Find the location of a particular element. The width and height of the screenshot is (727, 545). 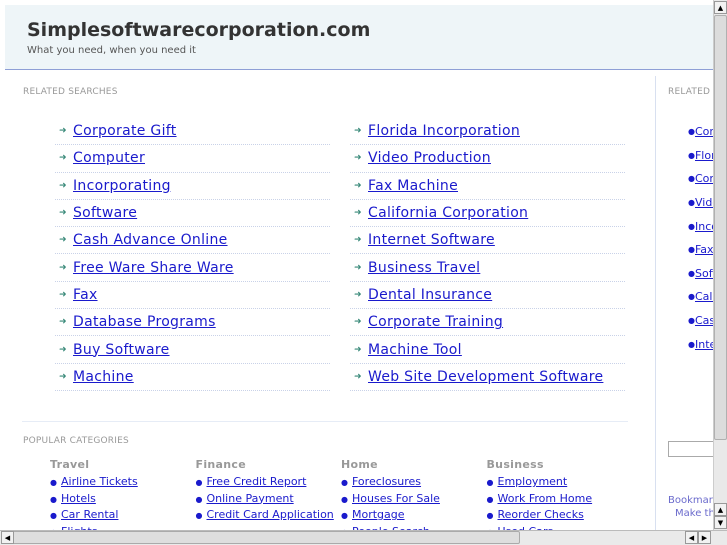

sidebar-item: ●Internet Software is located at coordinates (700, 344).